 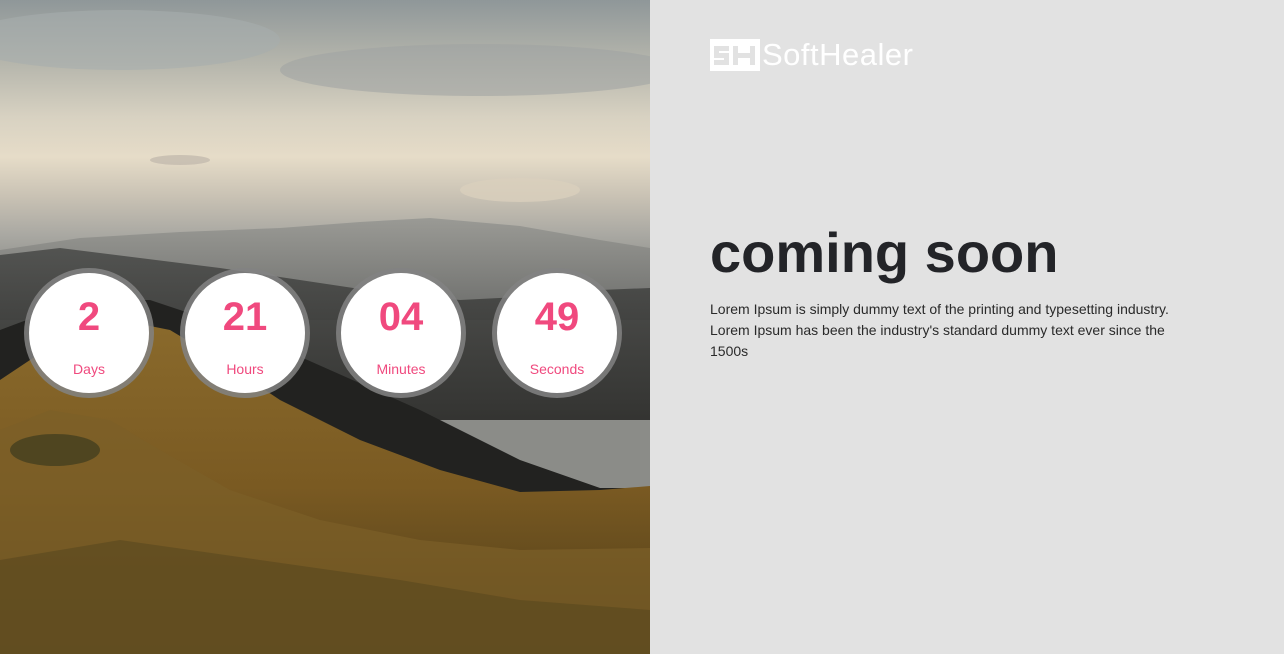 I want to click on countdown-timer: 2 Days 21 Hours 04 Minutes 49 Seconds, so click(x=323, y=333).